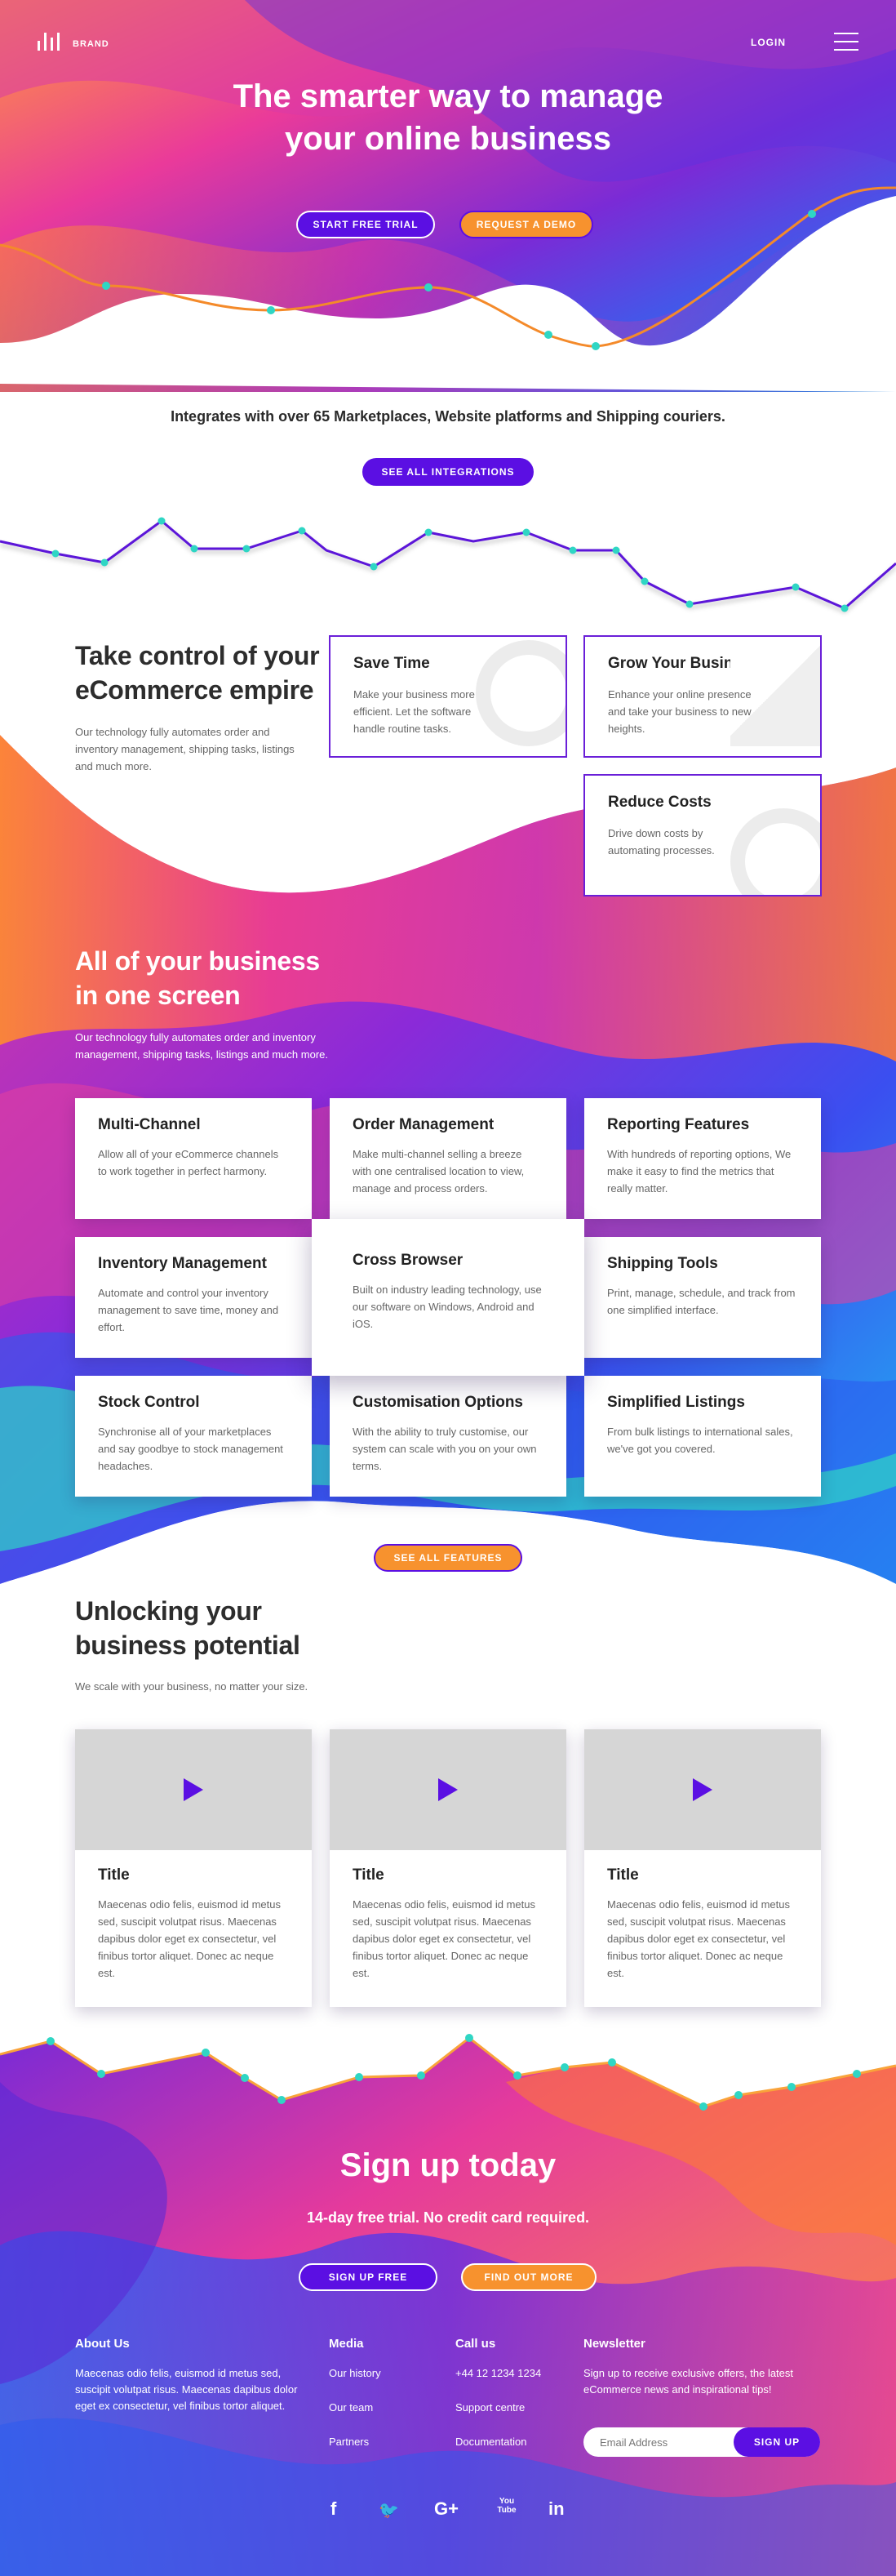 Image resolution: width=896 pixels, height=2576 pixels. What do you see at coordinates (386, 2442) in the screenshot?
I see `footer-link-partners: Partners` at bounding box center [386, 2442].